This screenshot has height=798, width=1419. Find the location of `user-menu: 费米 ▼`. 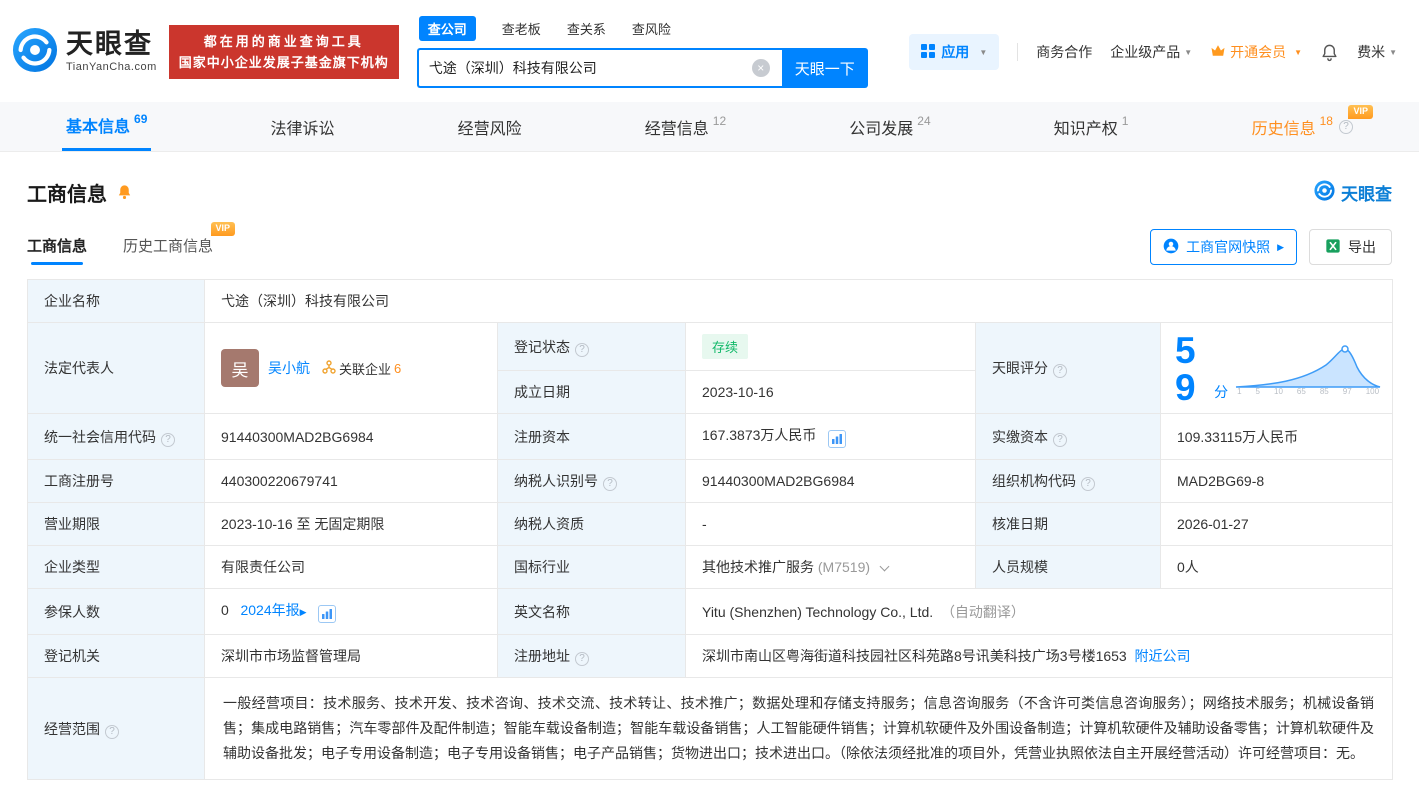

user-menu: 费米 ▼ is located at coordinates (1377, 52).